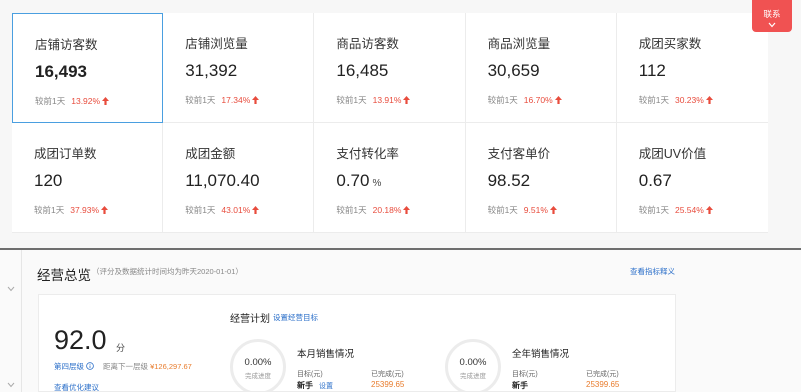 The height and width of the screenshot is (392, 801). Describe the element at coordinates (236, 210) in the screenshot. I see `change-percent: 43.01%` at that location.